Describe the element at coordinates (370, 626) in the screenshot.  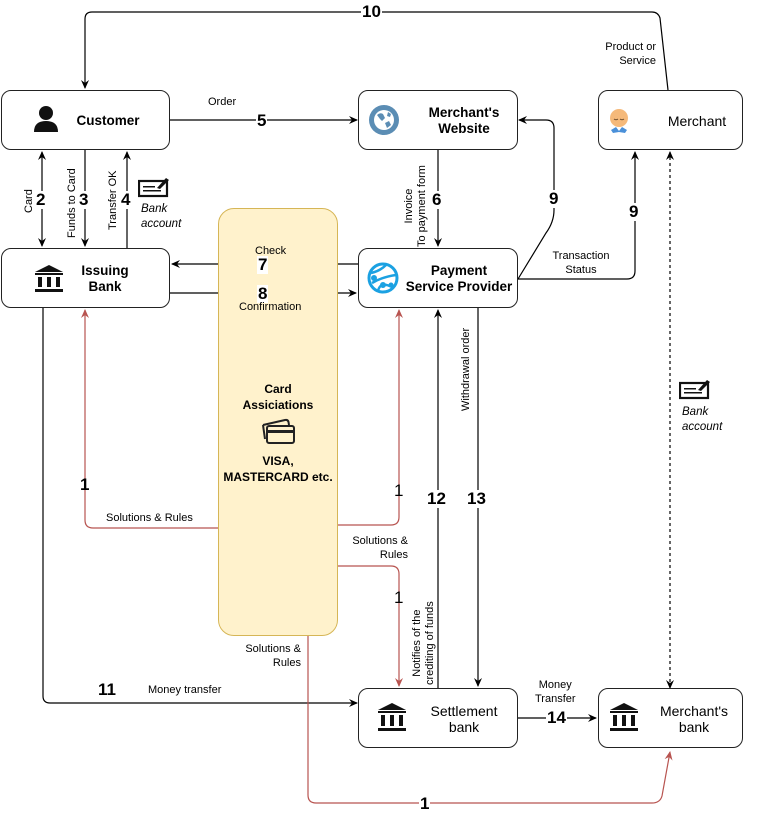
I see `edge-1-settlement` at that location.